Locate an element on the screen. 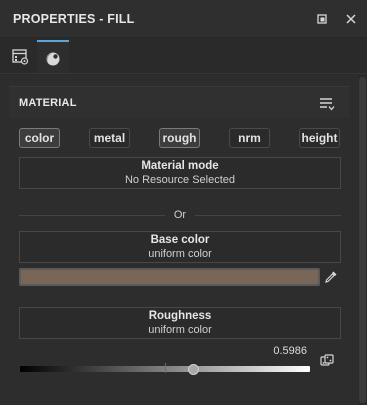 The width and height of the screenshot is (367, 405). material-section-header: MATERIAL is located at coordinates (179, 102).